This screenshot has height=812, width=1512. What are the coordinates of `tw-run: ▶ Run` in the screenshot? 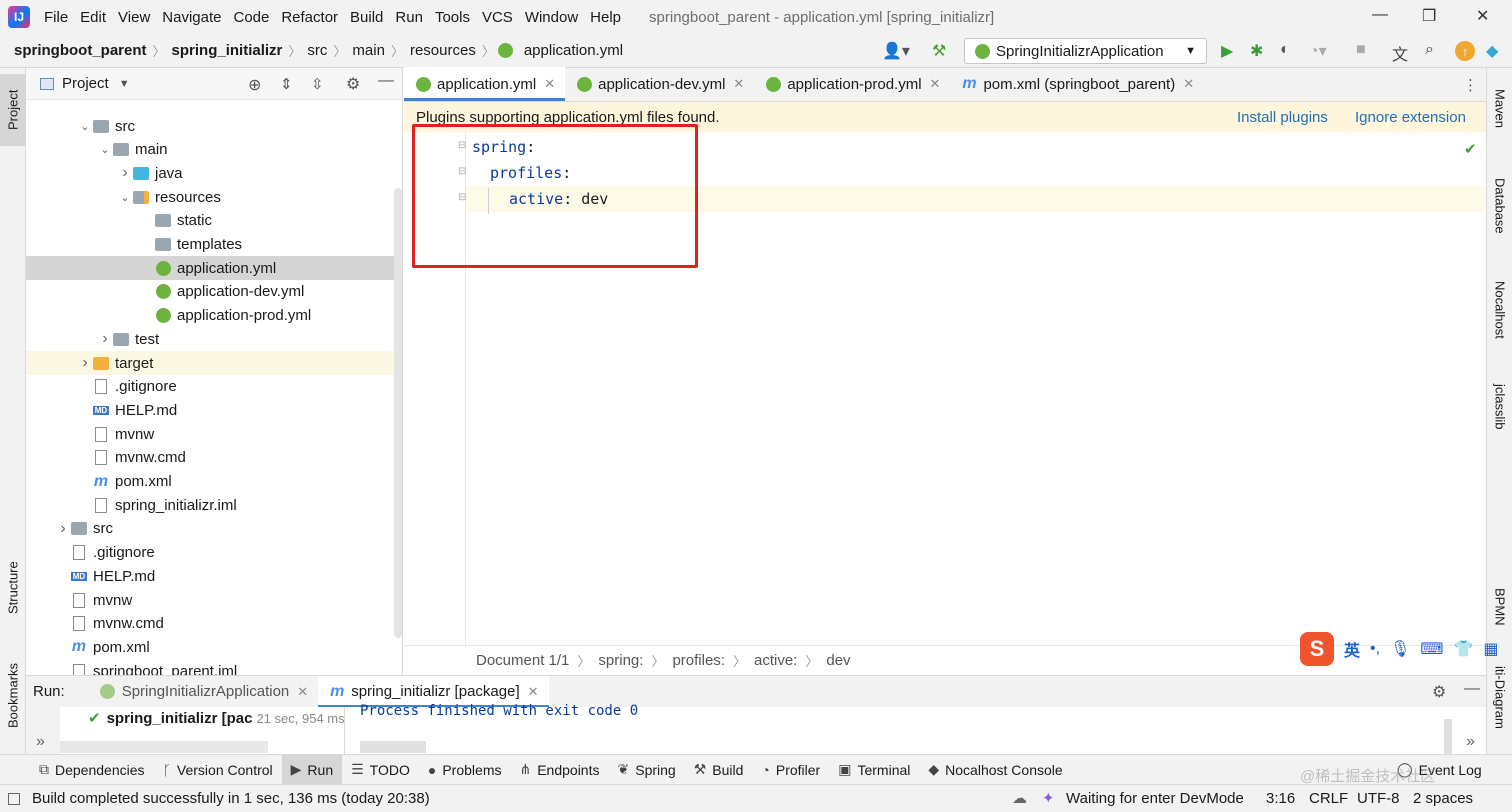 It's located at (312, 769).